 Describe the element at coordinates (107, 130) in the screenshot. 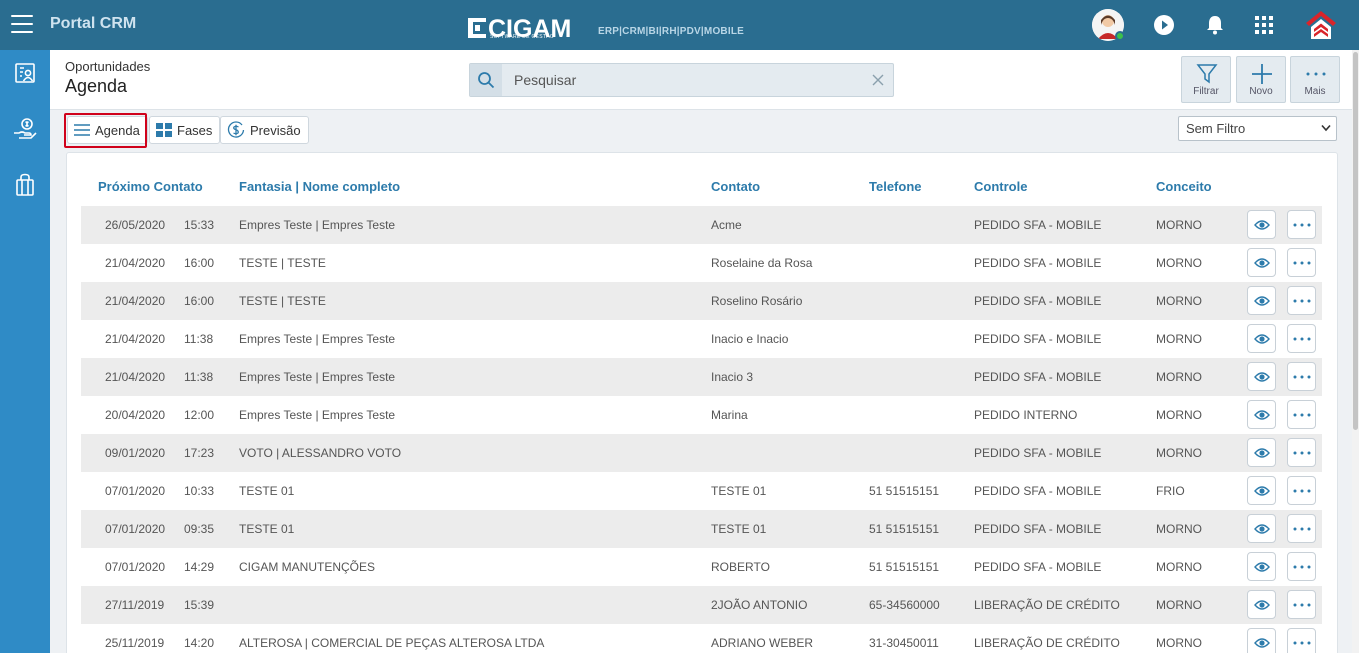

I see `view-agenda-button: Agenda` at that location.